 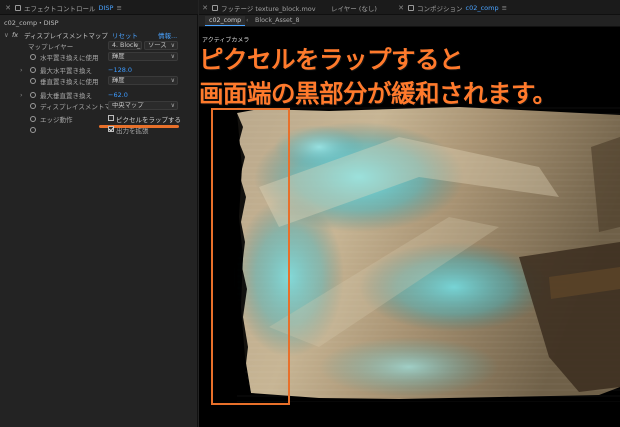 I want to click on footage-tab: ✕ フッテージ texture_block.mov, so click(x=258, y=7).